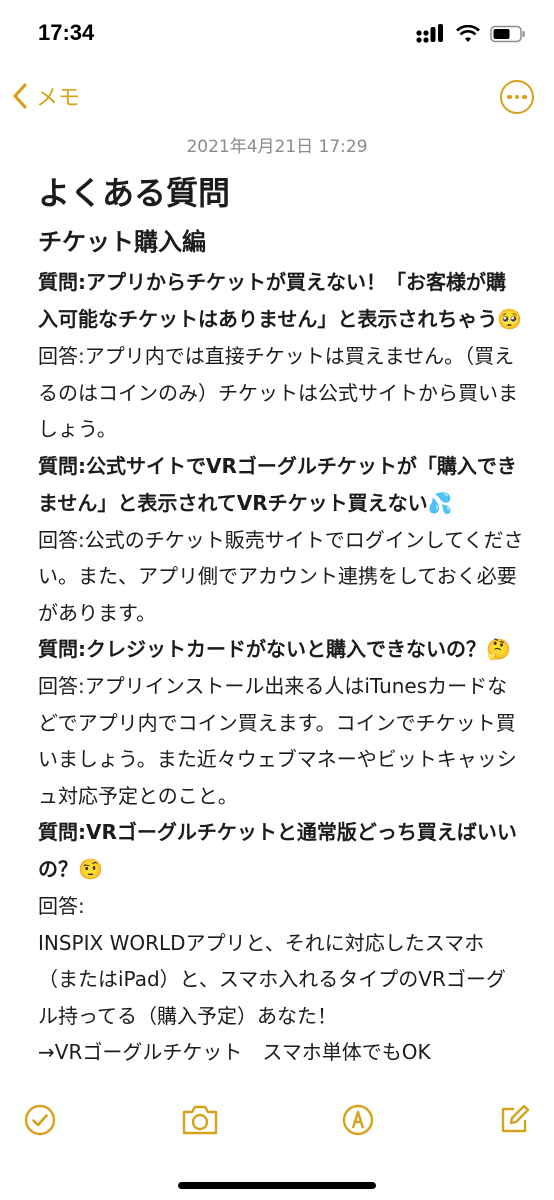 The image size is (554, 1200). What do you see at coordinates (61, 906) in the screenshot?
I see `answer-text: 回答:` at bounding box center [61, 906].